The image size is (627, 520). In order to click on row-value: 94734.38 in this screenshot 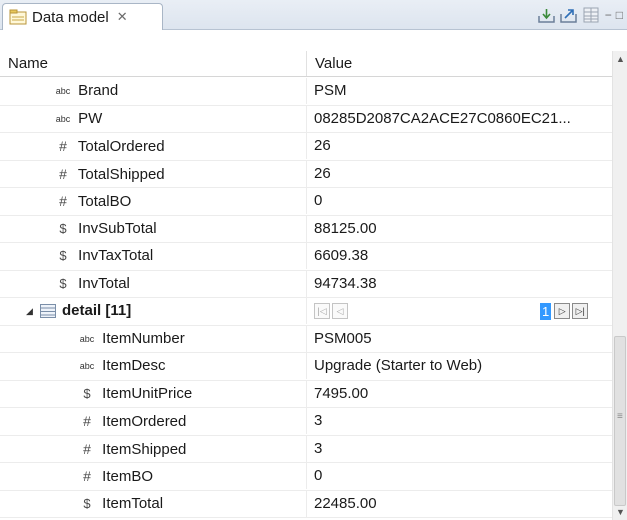, I will do `click(345, 283)`.